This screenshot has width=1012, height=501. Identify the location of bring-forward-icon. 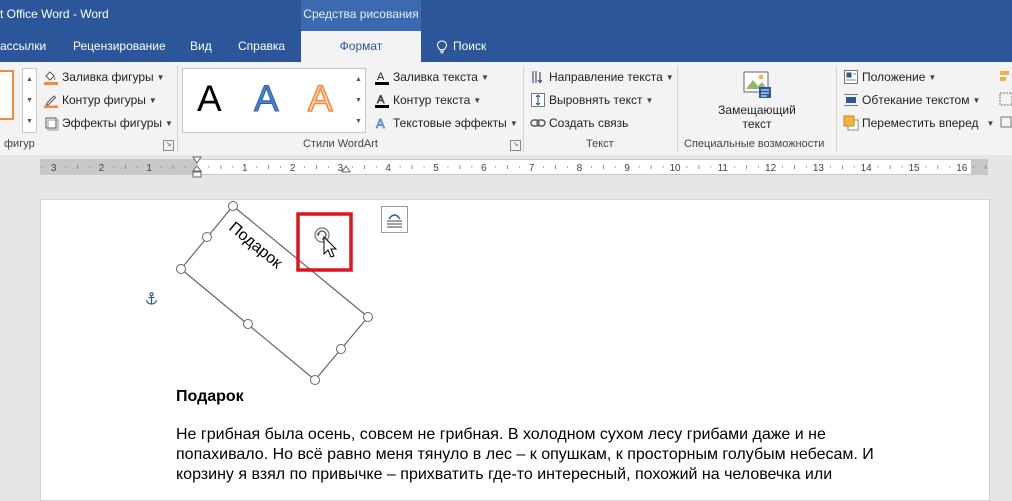
(851, 123).